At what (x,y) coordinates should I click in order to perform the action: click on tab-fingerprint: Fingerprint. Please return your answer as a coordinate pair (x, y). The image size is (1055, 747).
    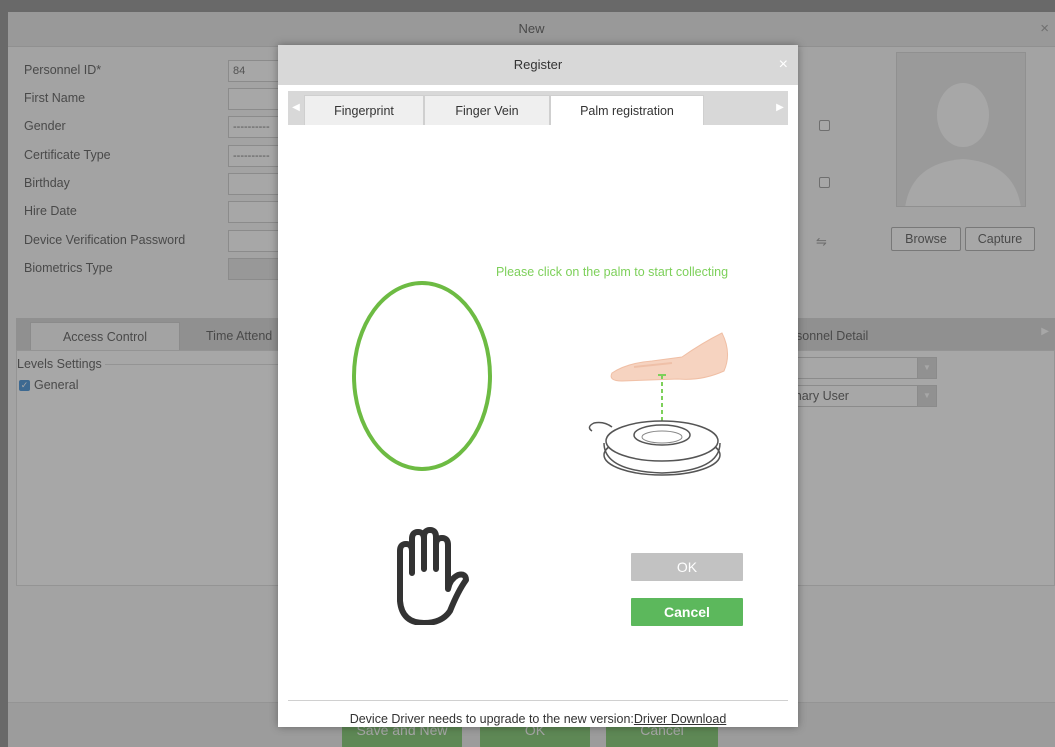
    Looking at the image, I should click on (364, 110).